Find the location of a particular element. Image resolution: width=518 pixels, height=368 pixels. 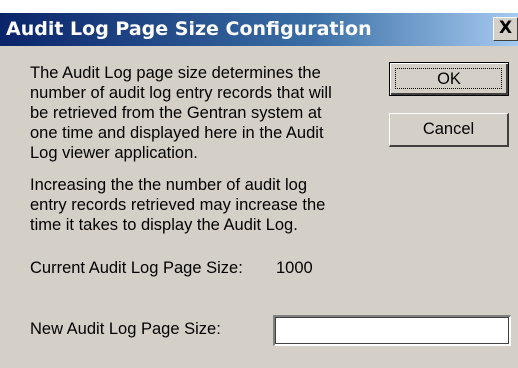

cancel-button: Cancel is located at coordinates (449, 130).